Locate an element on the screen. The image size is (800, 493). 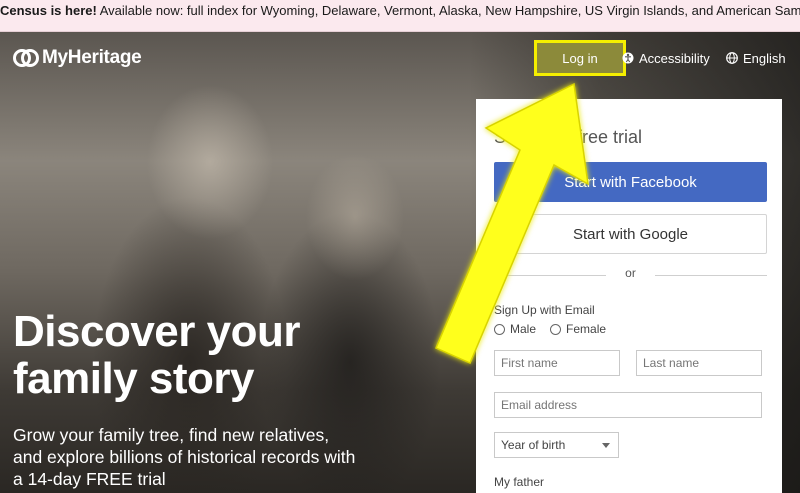
myheritage-logo: MyHeritage is located at coordinates (77, 58).